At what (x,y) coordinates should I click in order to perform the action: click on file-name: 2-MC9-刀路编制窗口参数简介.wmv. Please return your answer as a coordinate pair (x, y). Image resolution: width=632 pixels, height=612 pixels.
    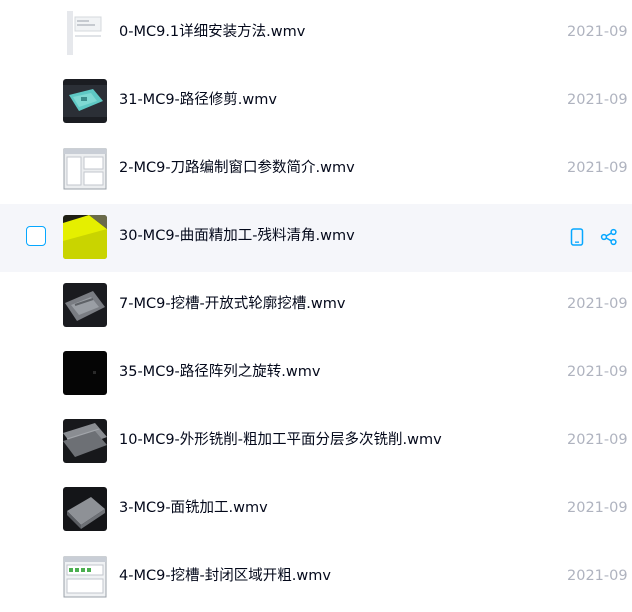
    Looking at the image, I should click on (237, 168).